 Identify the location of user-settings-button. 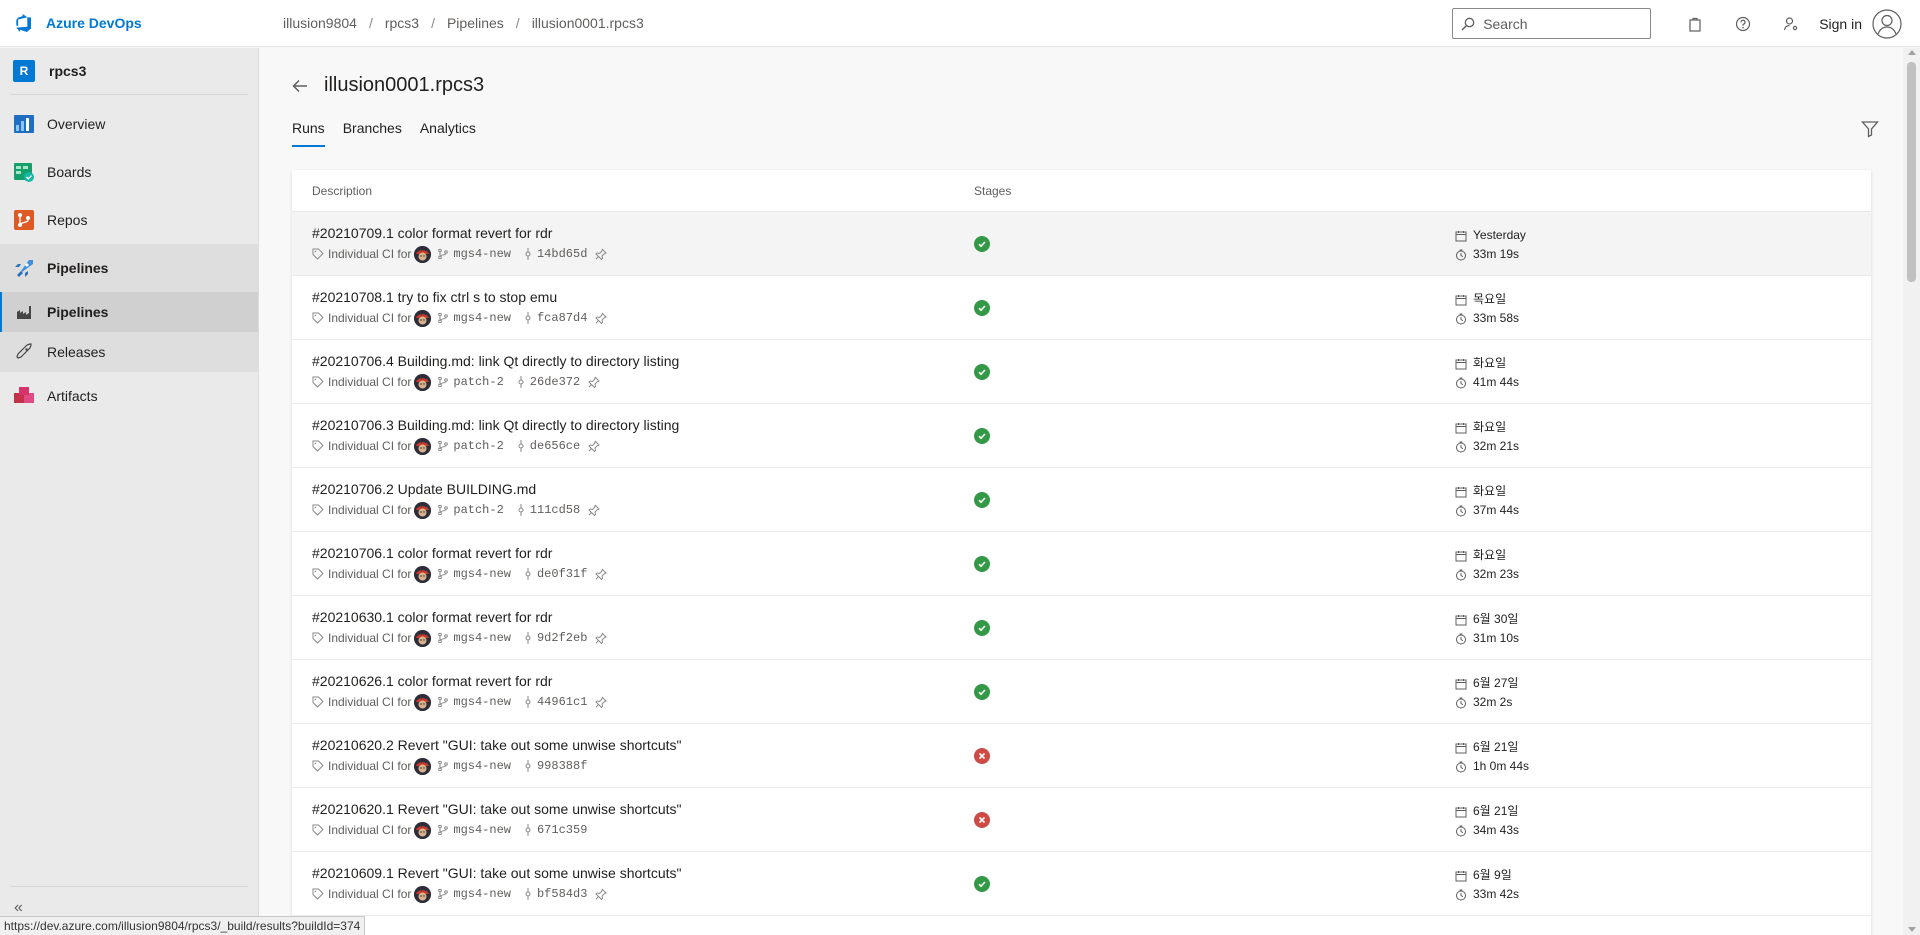
(1791, 23).